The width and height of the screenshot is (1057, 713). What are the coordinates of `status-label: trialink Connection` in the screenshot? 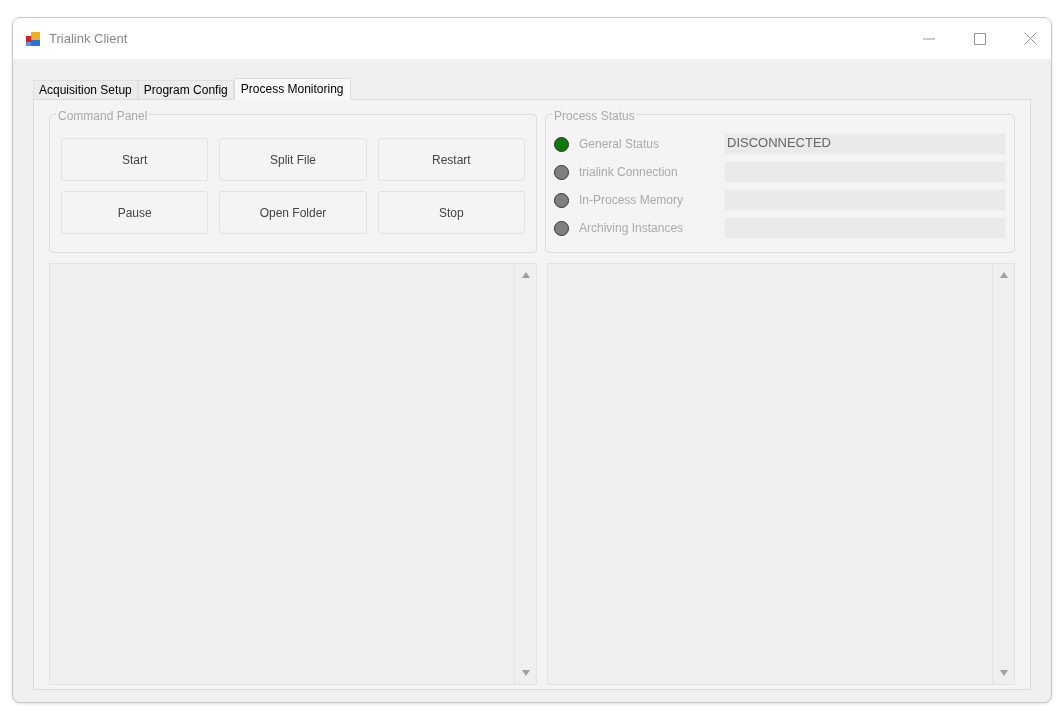 It's located at (629, 172).